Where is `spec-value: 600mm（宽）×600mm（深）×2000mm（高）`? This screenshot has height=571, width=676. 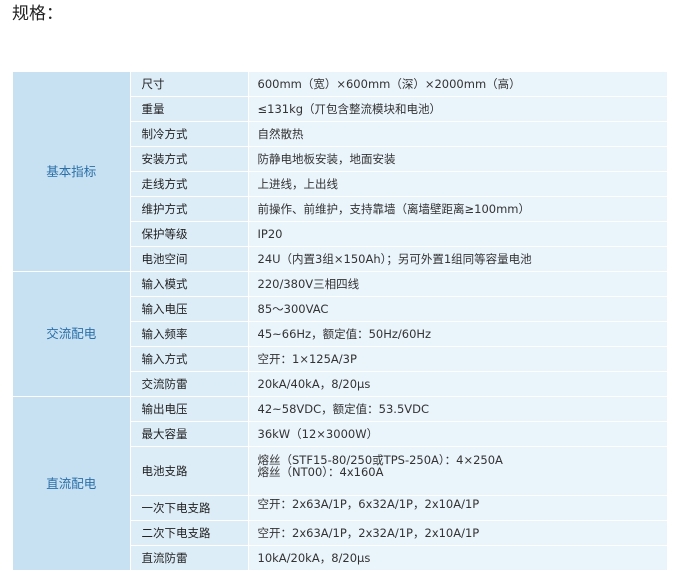
spec-value: 600mm（宽）×600mm（深）×2000mm（高） is located at coordinates (457, 84).